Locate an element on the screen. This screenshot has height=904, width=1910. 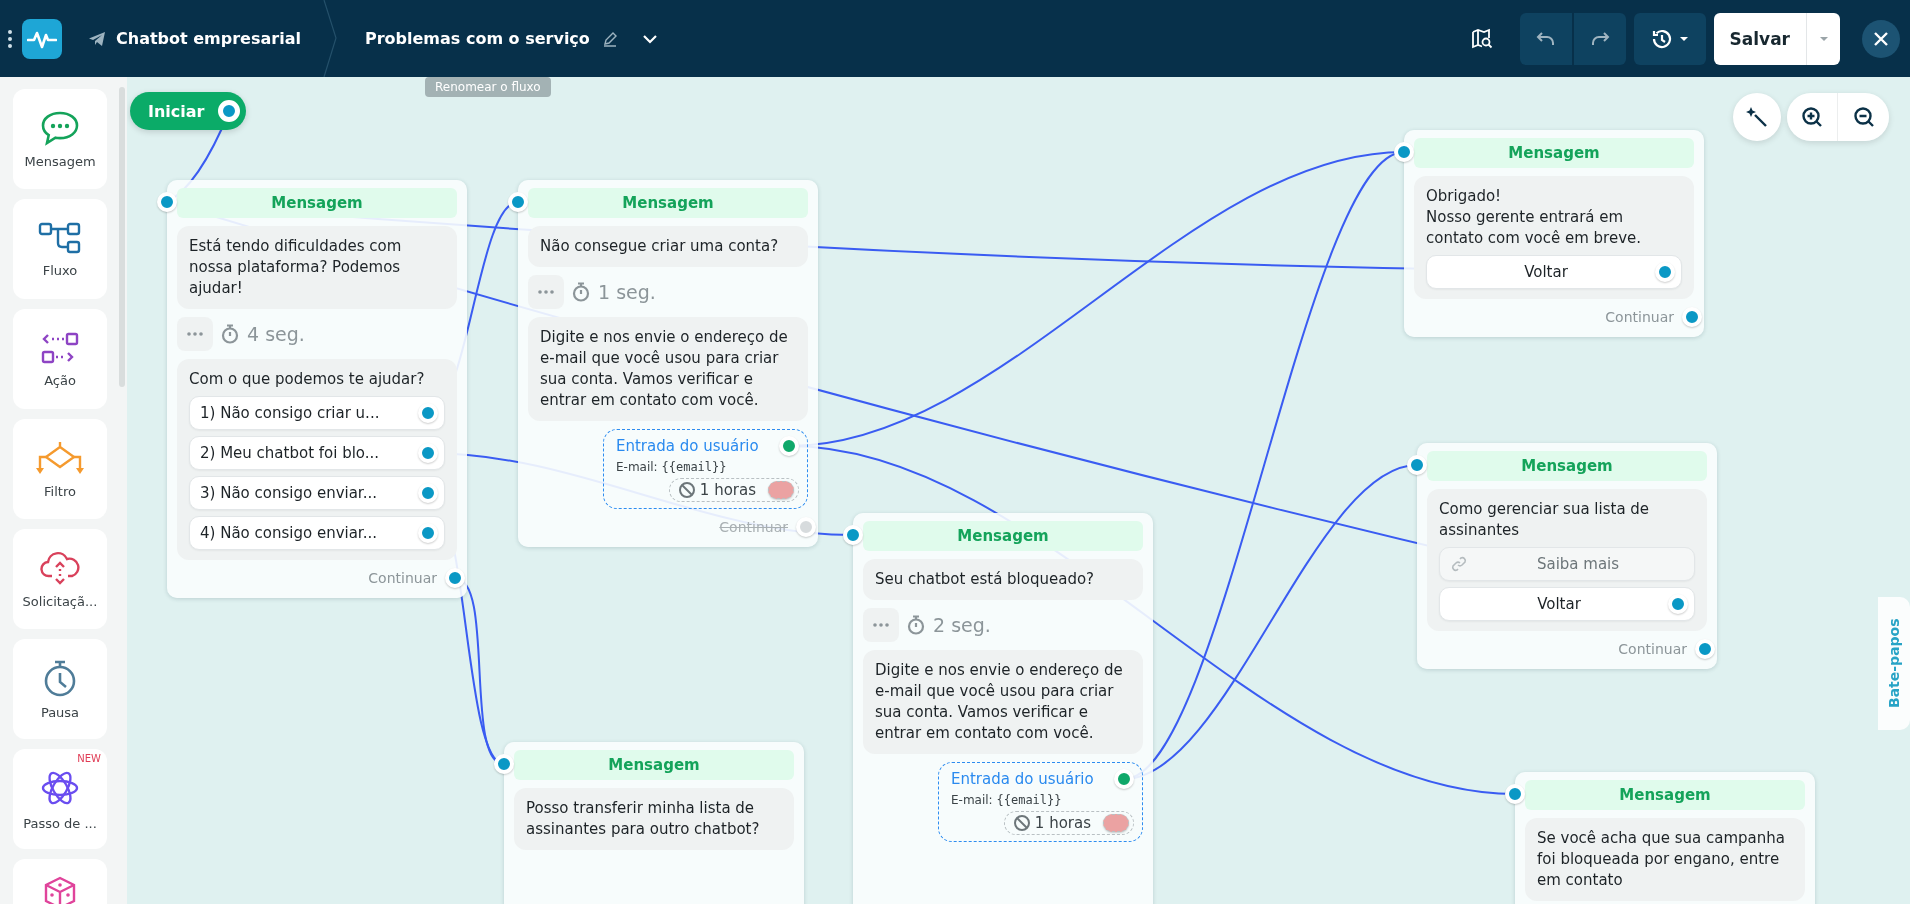
undo-icon is located at coordinates (1545, 38).